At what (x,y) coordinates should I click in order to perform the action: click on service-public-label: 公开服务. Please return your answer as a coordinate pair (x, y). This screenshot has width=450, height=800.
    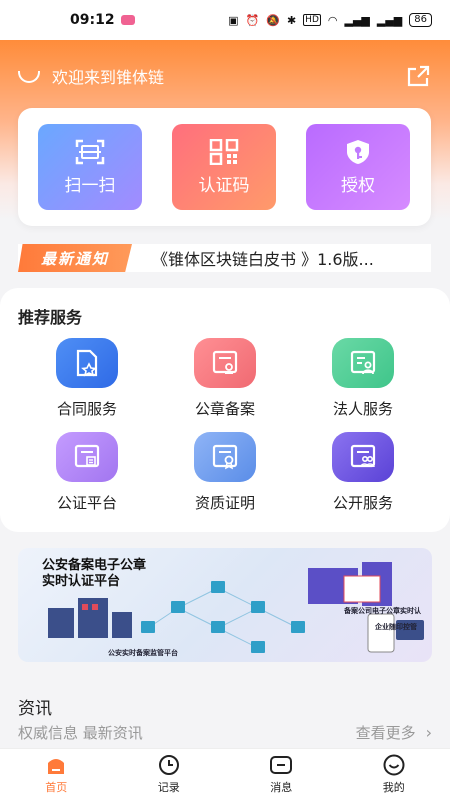
    Looking at the image, I should click on (362, 503).